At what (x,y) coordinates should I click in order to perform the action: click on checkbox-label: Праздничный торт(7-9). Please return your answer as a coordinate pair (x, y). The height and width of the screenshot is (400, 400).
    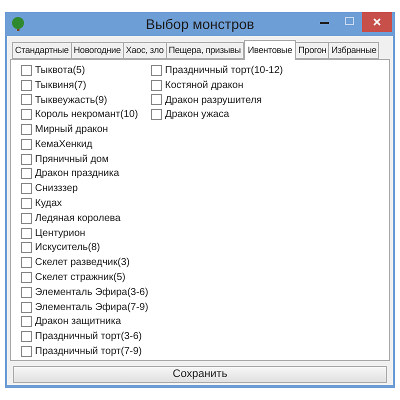
    Looking at the image, I should click on (88, 352).